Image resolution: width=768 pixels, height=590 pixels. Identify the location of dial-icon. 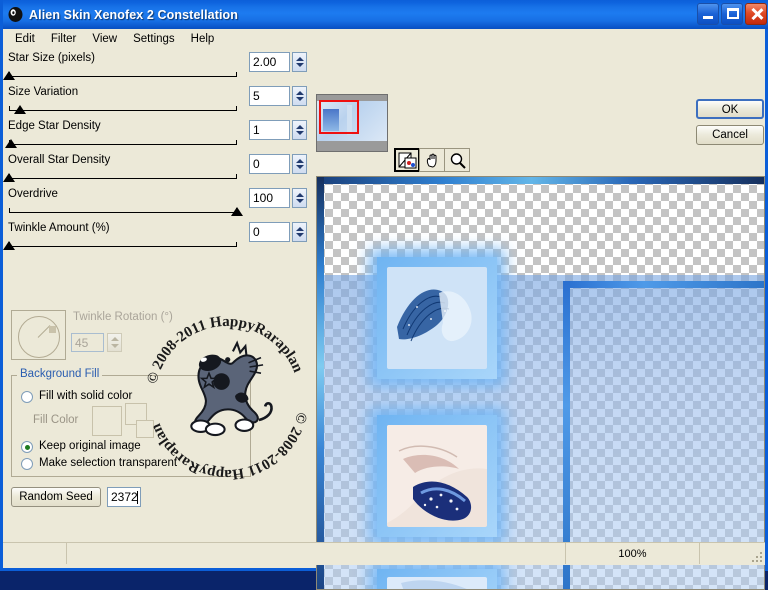
(39, 337).